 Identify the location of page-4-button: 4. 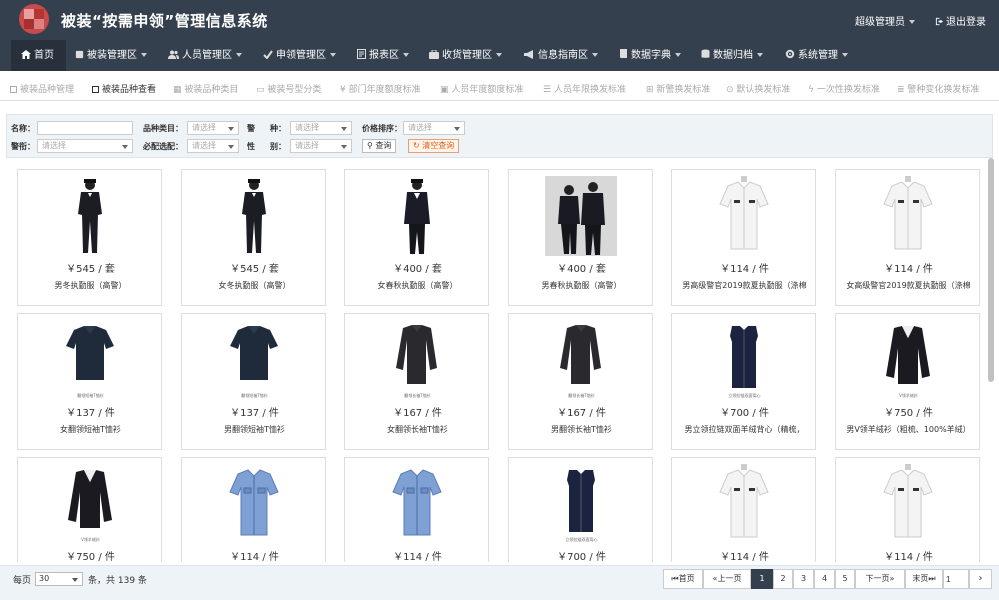
(824, 579).